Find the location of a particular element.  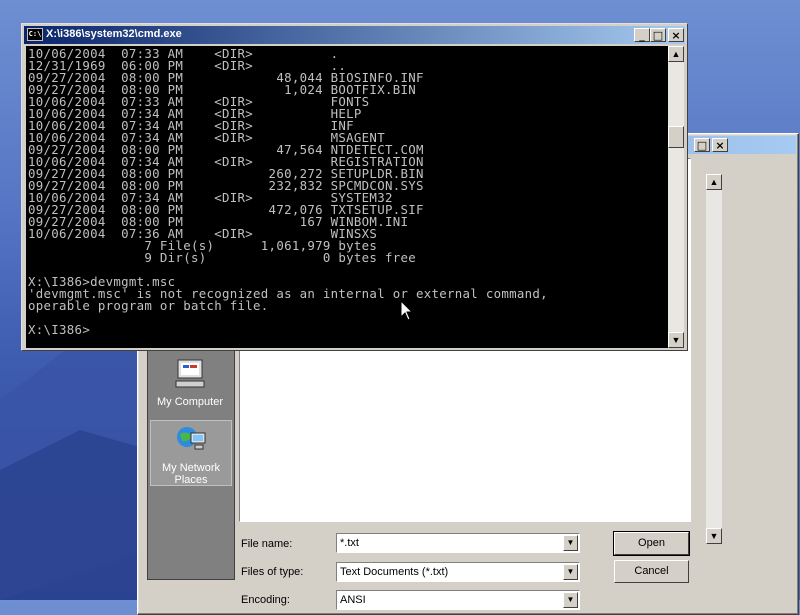

network-places-icon is located at coordinates (191, 438).